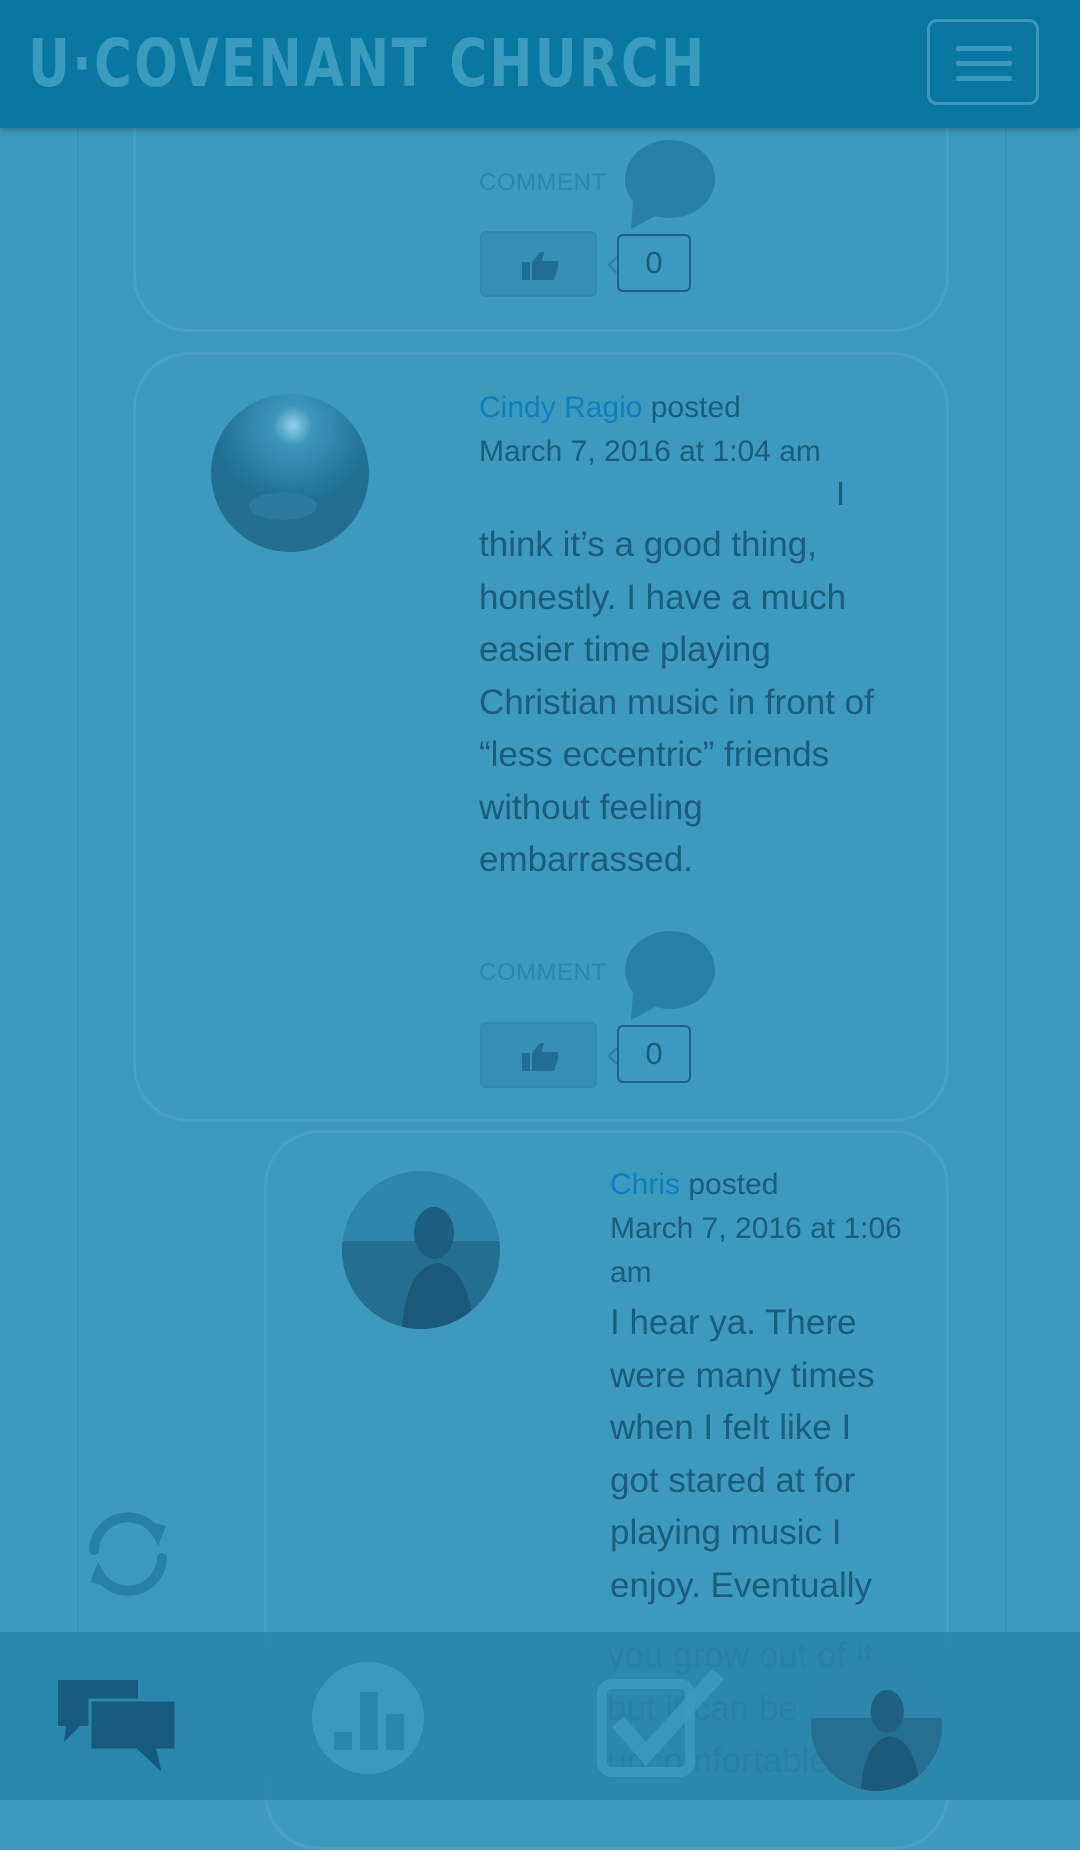 This screenshot has width=1080, height=1850. I want to click on post-text-line: embarrassed., so click(586, 859).